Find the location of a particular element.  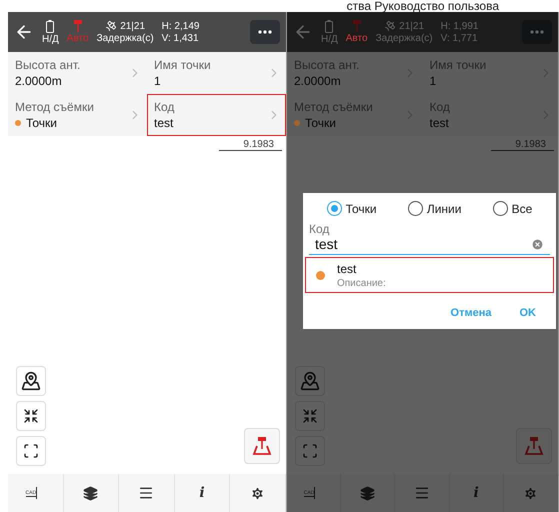

field-label: Высота ант. is located at coordinates (48, 65).